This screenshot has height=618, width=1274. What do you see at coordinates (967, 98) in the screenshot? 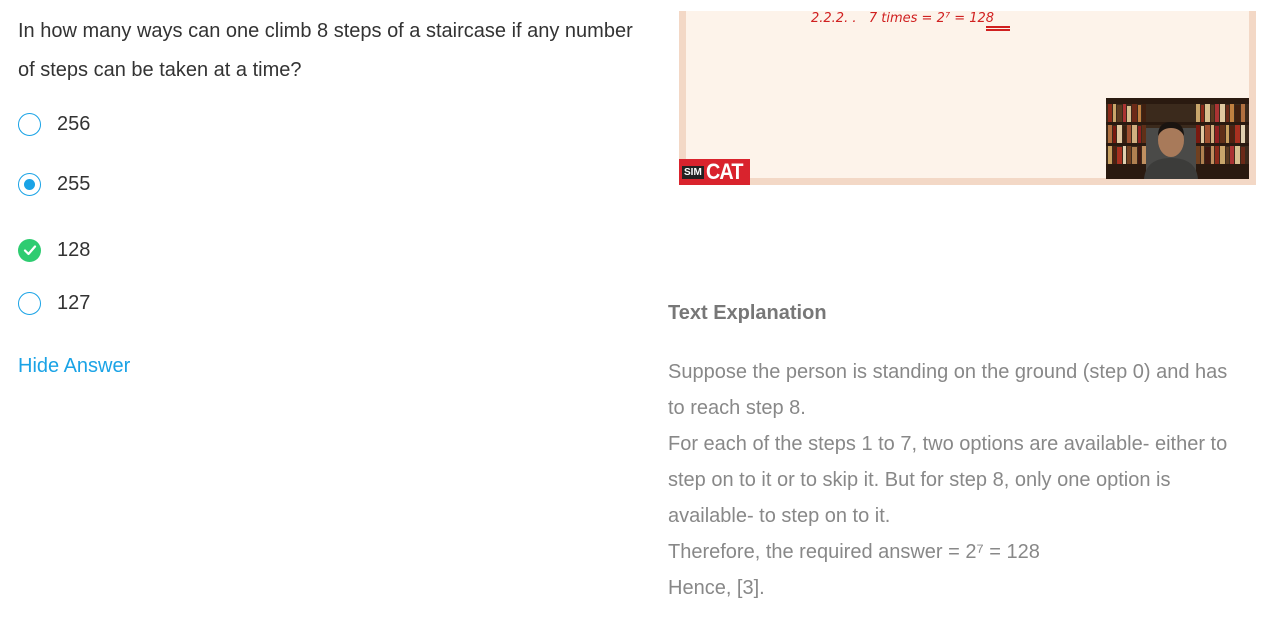
I see `video-player: 2.2.2. . 7 times = 2⁷ = 128 SIM CAT` at bounding box center [967, 98].